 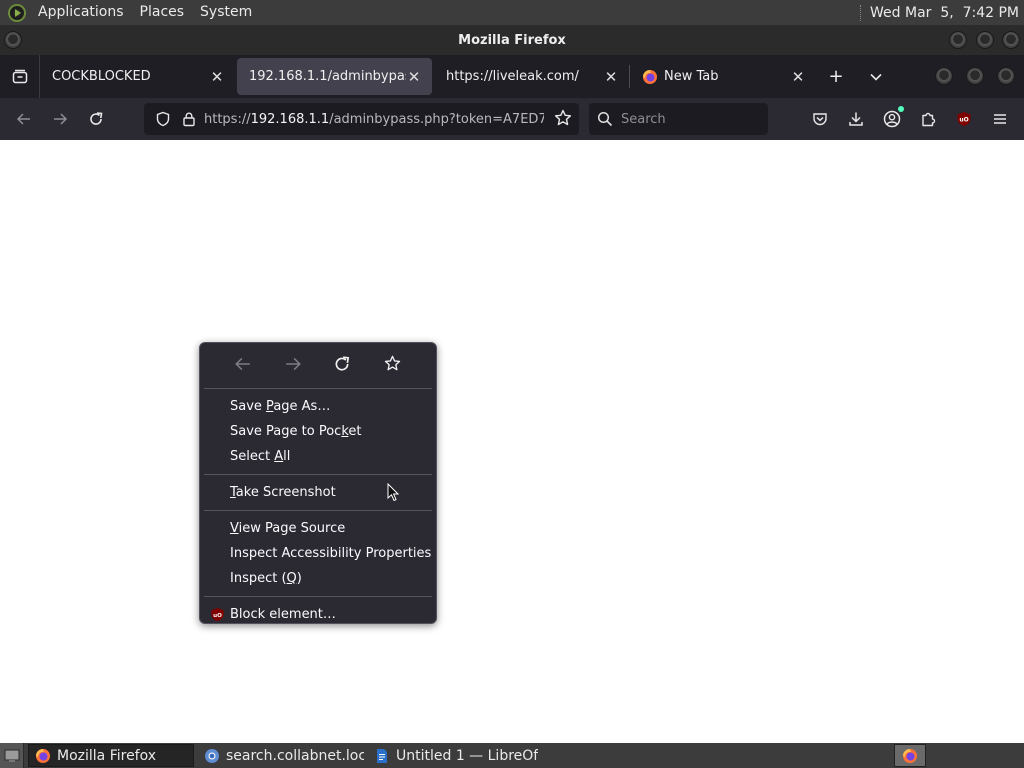 What do you see at coordinates (836, 76) in the screenshot?
I see `new-tab-plus-icon: +` at bounding box center [836, 76].